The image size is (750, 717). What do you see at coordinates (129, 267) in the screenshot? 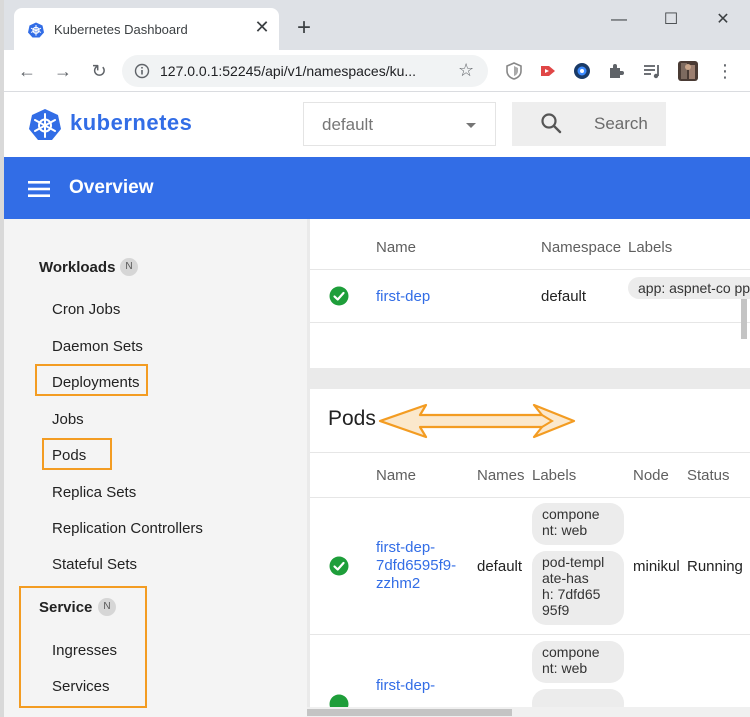
I see `new-badge: N` at bounding box center [129, 267].